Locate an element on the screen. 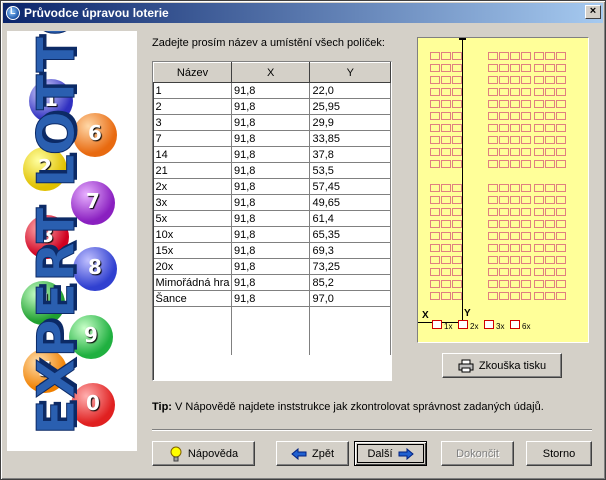 The image size is (606, 480). title-bar: Průvodce úpravou loterie × is located at coordinates (303, 13).